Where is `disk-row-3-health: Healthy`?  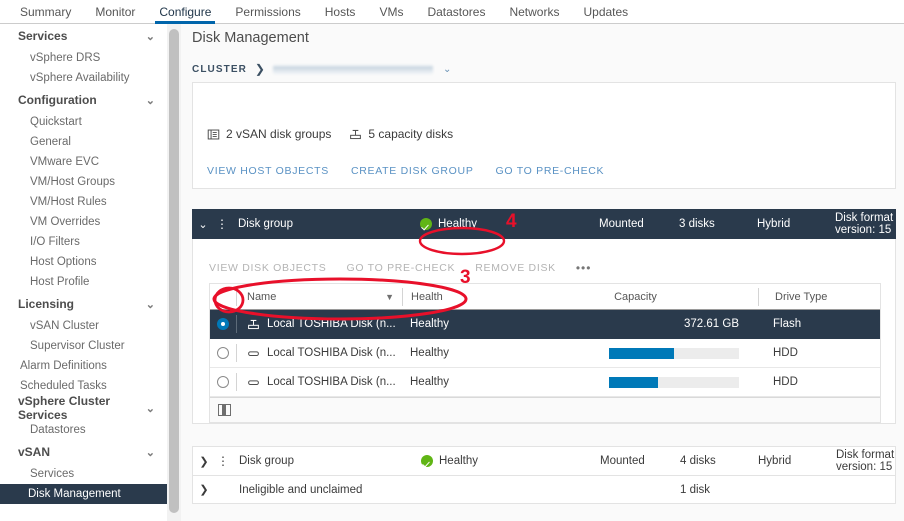 disk-row-3-health: Healthy is located at coordinates (429, 382).